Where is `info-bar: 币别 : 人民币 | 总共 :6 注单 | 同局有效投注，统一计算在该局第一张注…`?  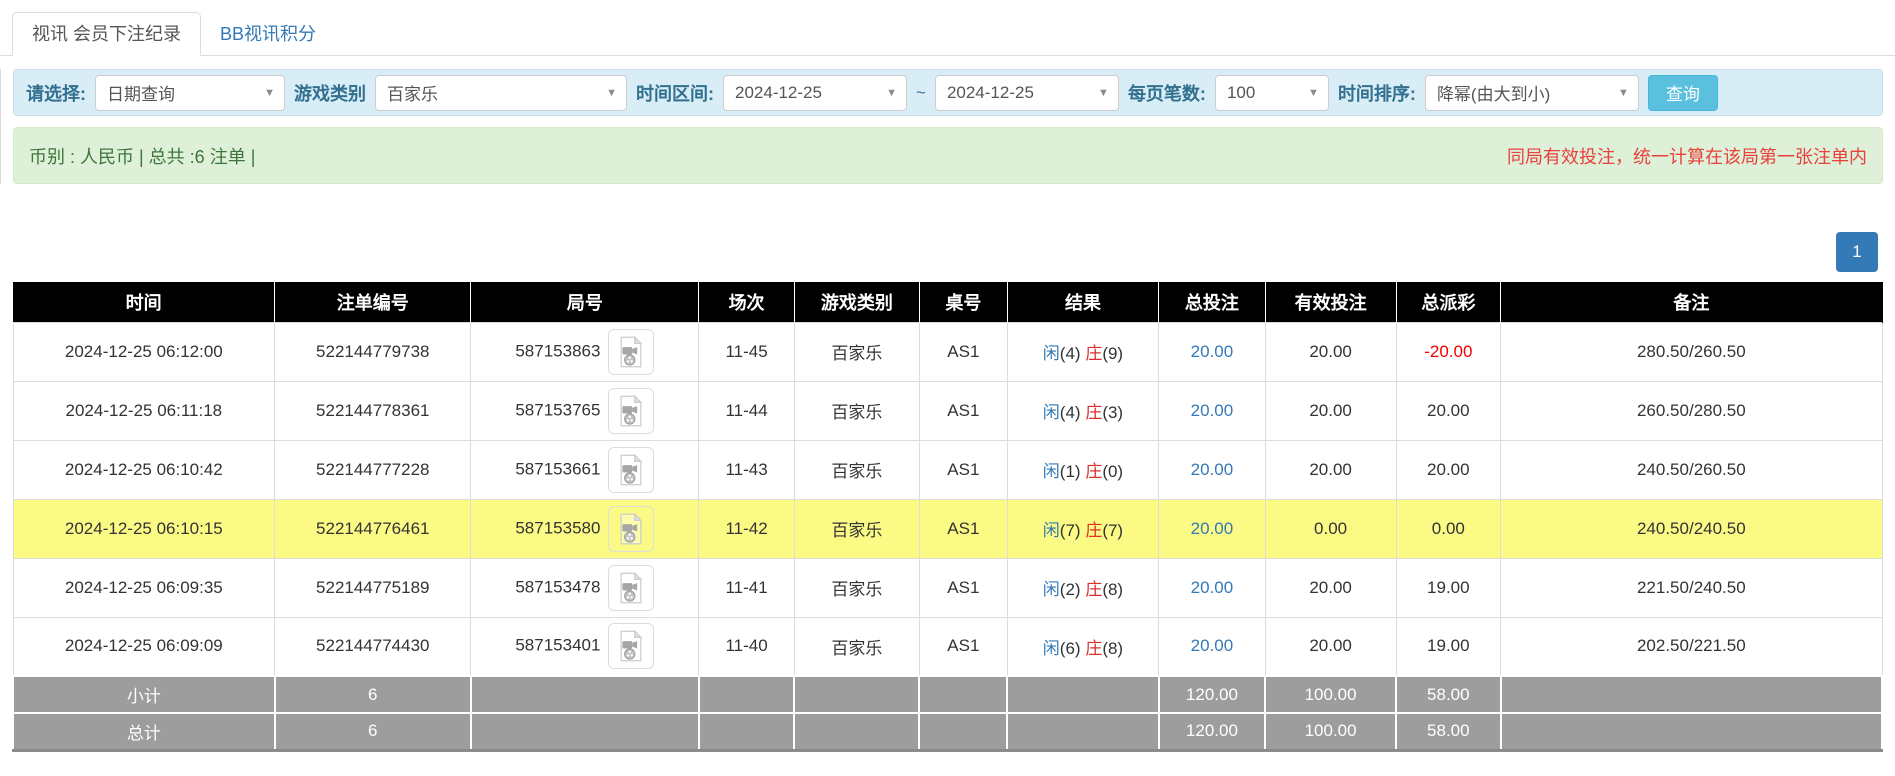
info-bar: 币别 : 人民币 | 总共 :6 注单 | 同局有效投注，统一计算在该局第一张注… is located at coordinates (948, 155).